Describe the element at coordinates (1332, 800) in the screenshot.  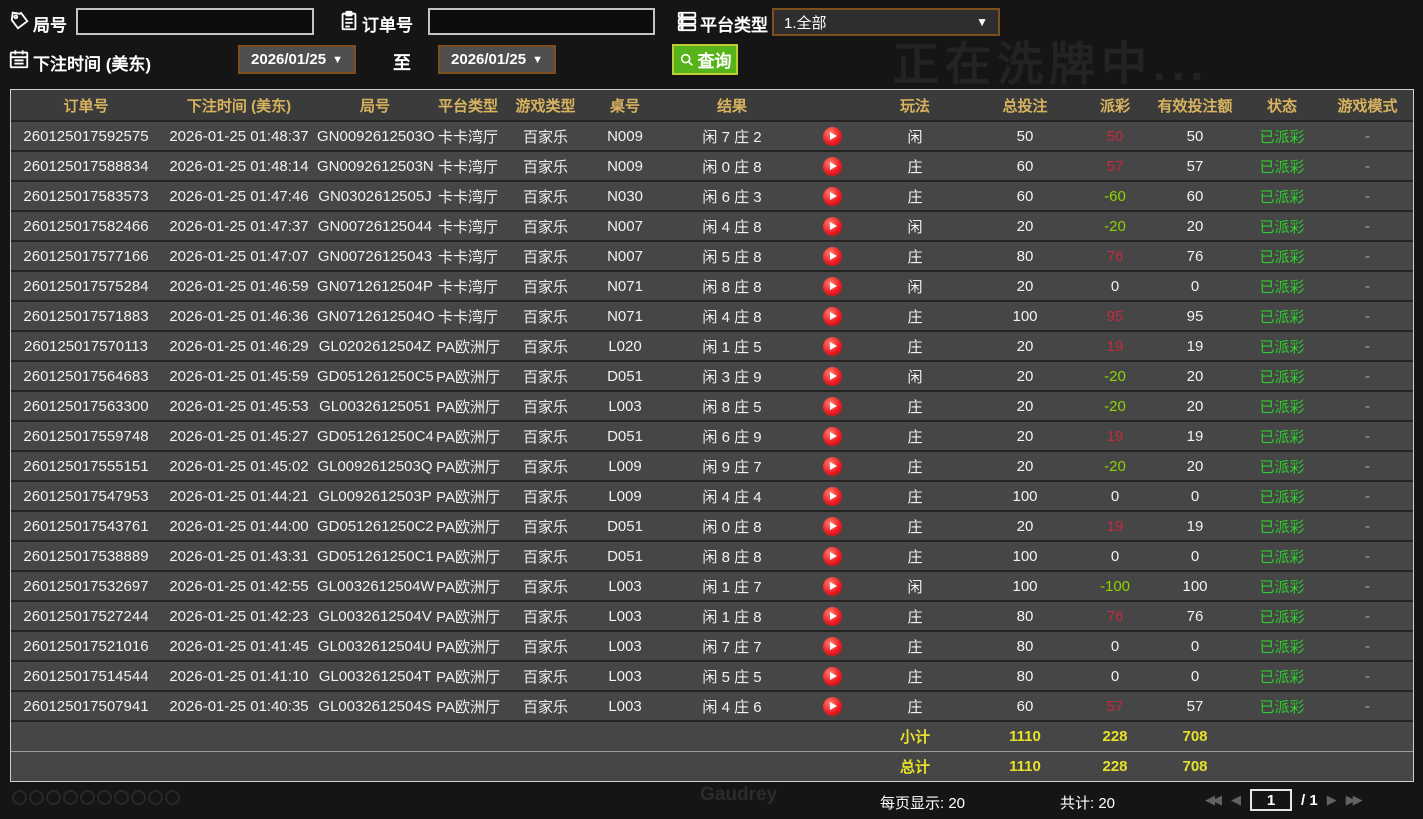
I see `next-page-button: ▶` at that location.